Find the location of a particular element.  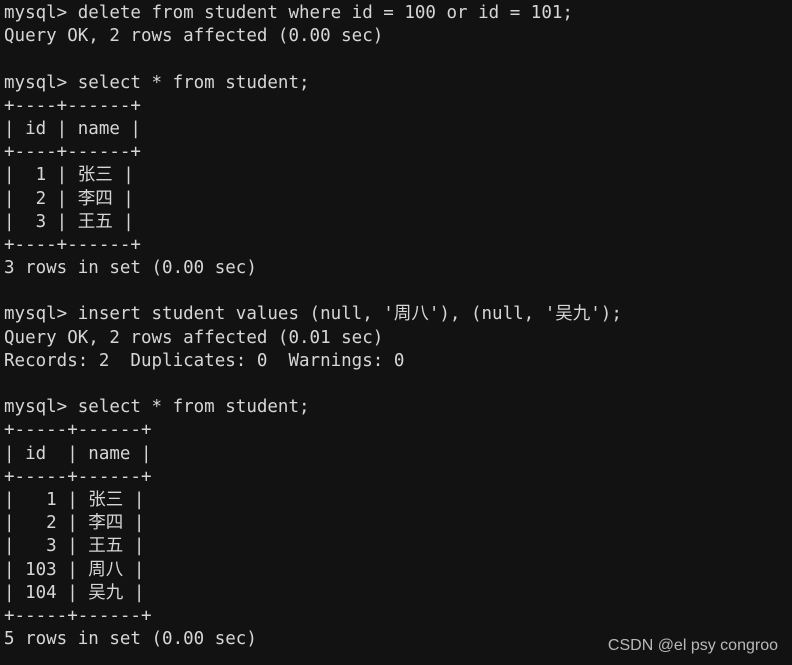

terminal-line-command-select-1: mysql> select * from student; is located at coordinates (157, 82).